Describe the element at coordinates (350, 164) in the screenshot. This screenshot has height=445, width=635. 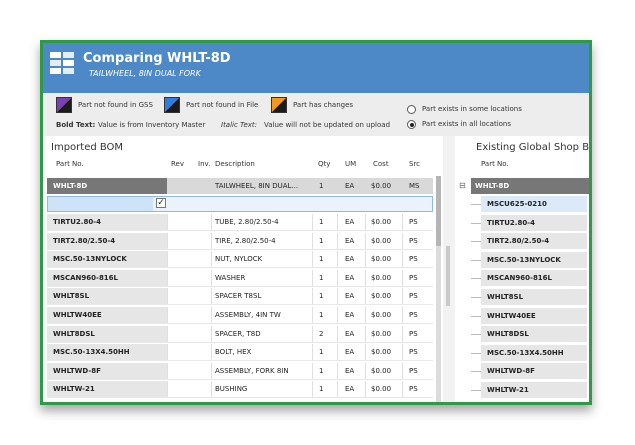
I see `col-um: UM` at that location.